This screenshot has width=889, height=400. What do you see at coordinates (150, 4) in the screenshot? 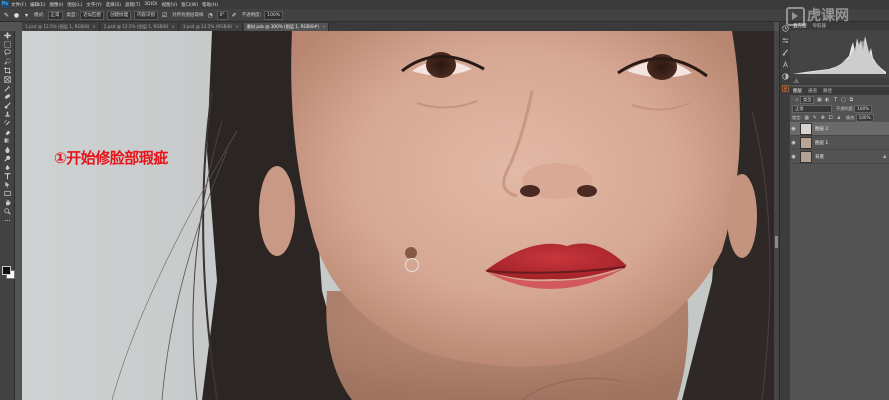
I see `menu-3d: 3D(D)` at bounding box center [150, 4].